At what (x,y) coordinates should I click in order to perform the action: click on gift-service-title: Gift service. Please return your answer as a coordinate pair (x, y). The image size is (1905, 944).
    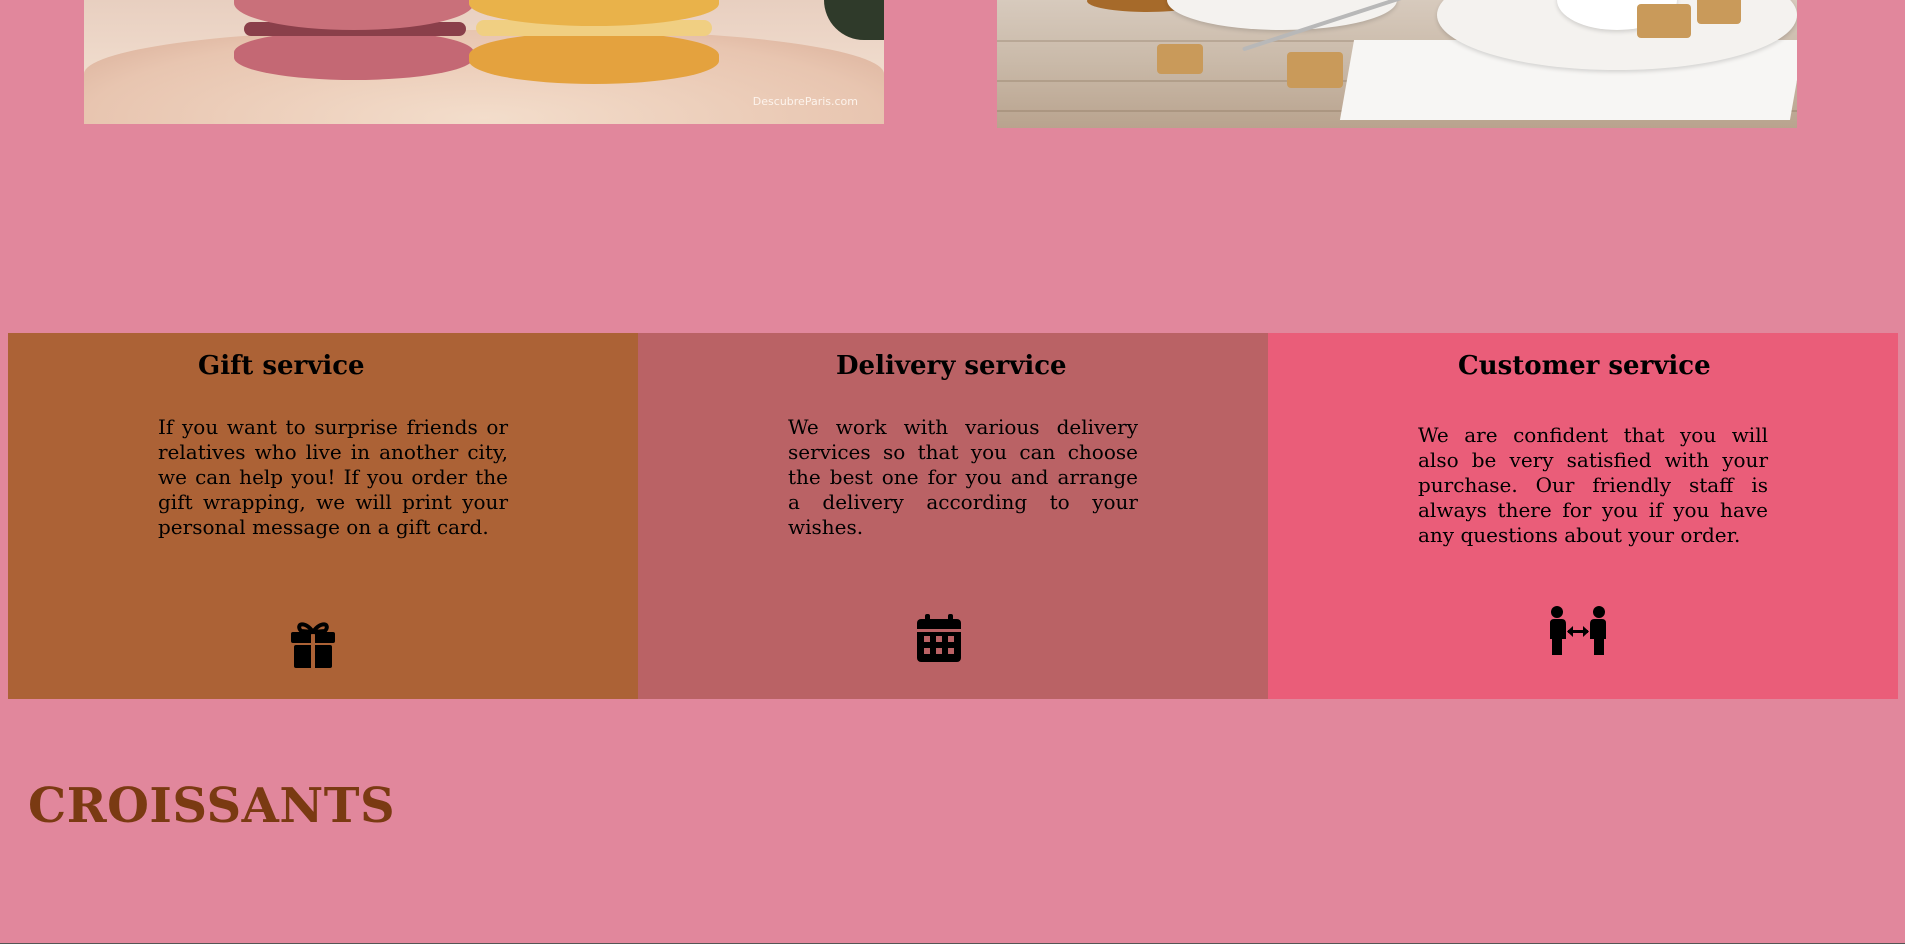
    Looking at the image, I should click on (281, 366).